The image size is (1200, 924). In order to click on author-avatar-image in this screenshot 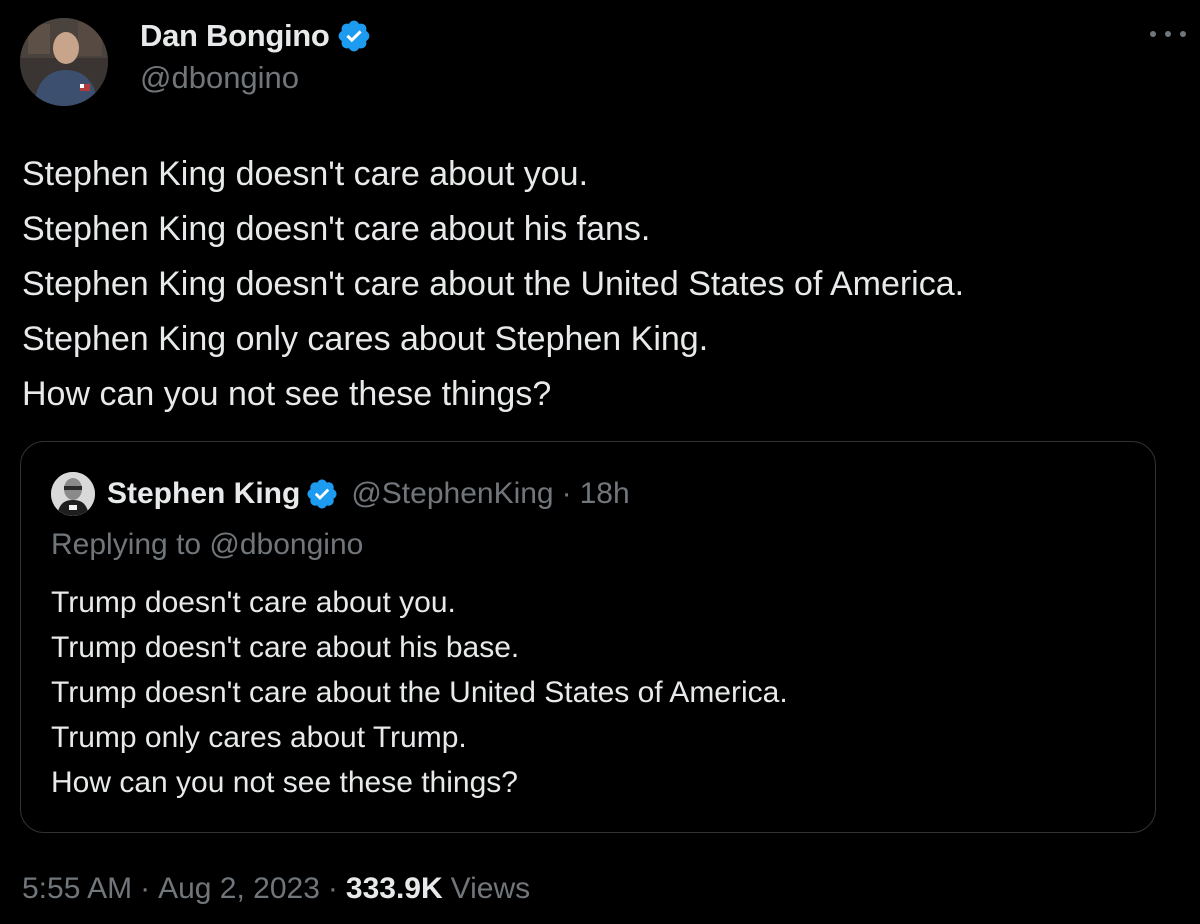, I will do `click(64, 62)`.